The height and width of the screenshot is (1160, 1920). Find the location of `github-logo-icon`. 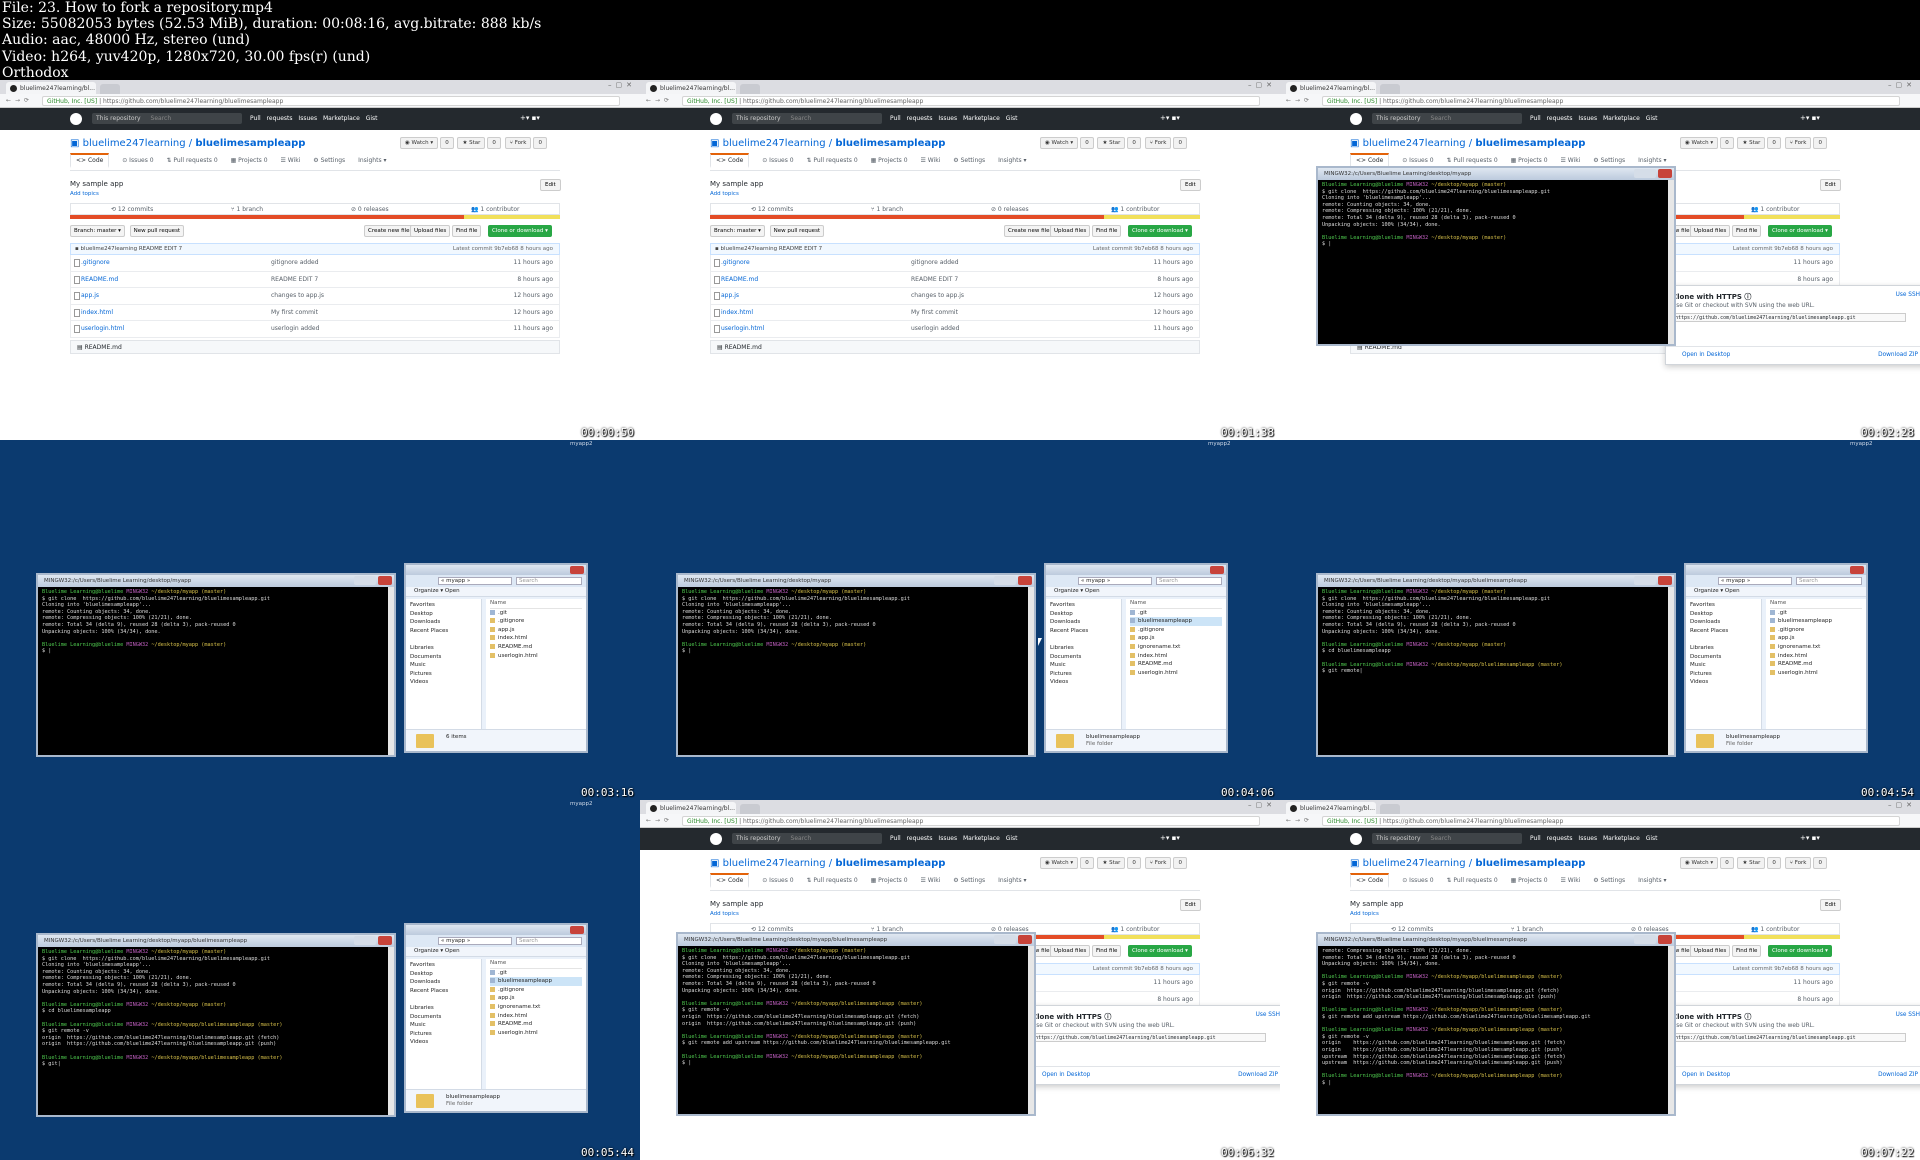

github-logo-icon is located at coordinates (76, 119).